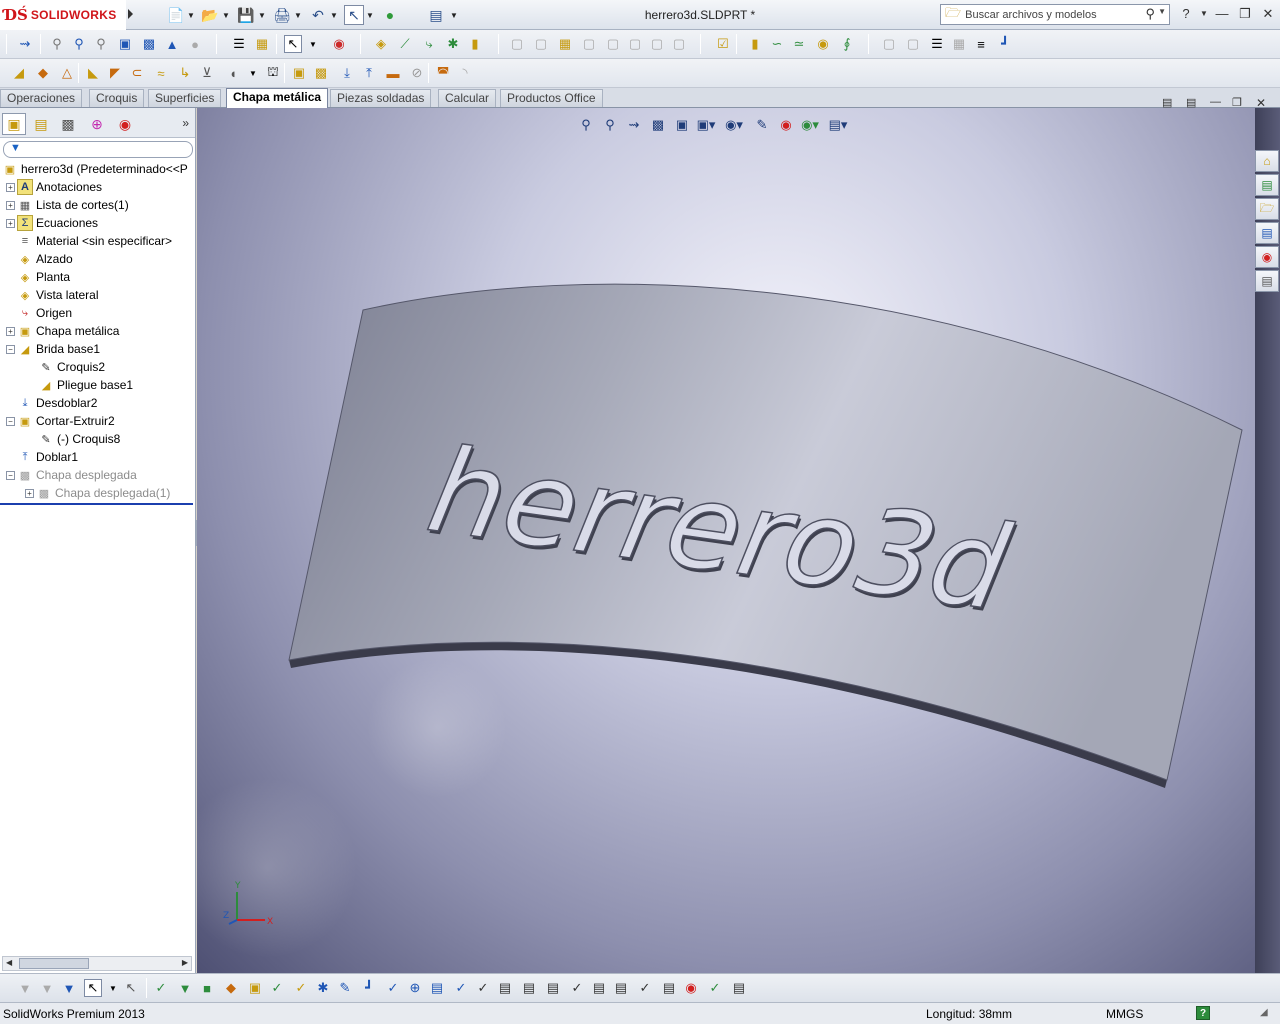  What do you see at coordinates (79, 439) in the screenshot?
I see `tree-item-croquis8: ✎ (-) Croquis8` at bounding box center [79, 439].